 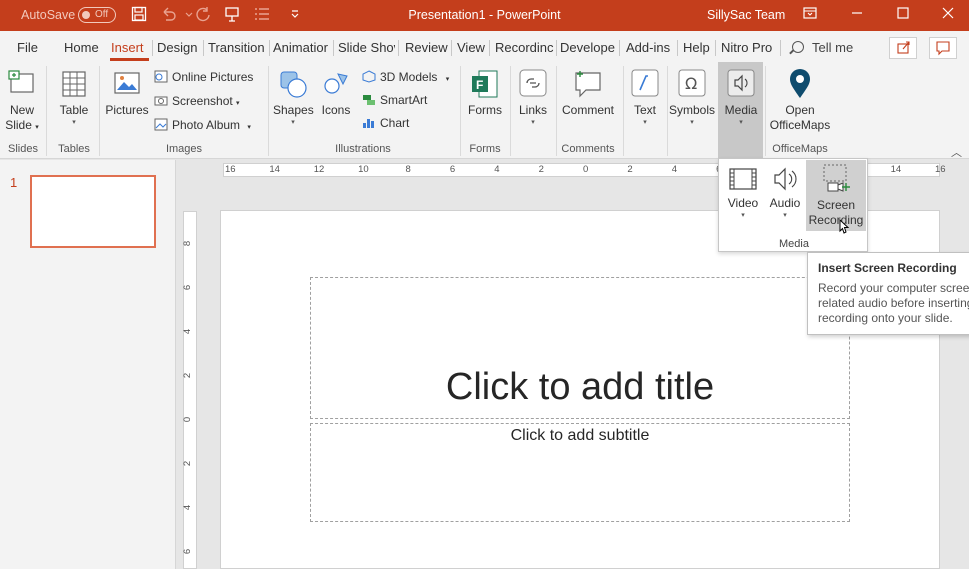 What do you see at coordinates (336, 83) in the screenshot?
I see `icons-icon` at bounding box center [336, 83].